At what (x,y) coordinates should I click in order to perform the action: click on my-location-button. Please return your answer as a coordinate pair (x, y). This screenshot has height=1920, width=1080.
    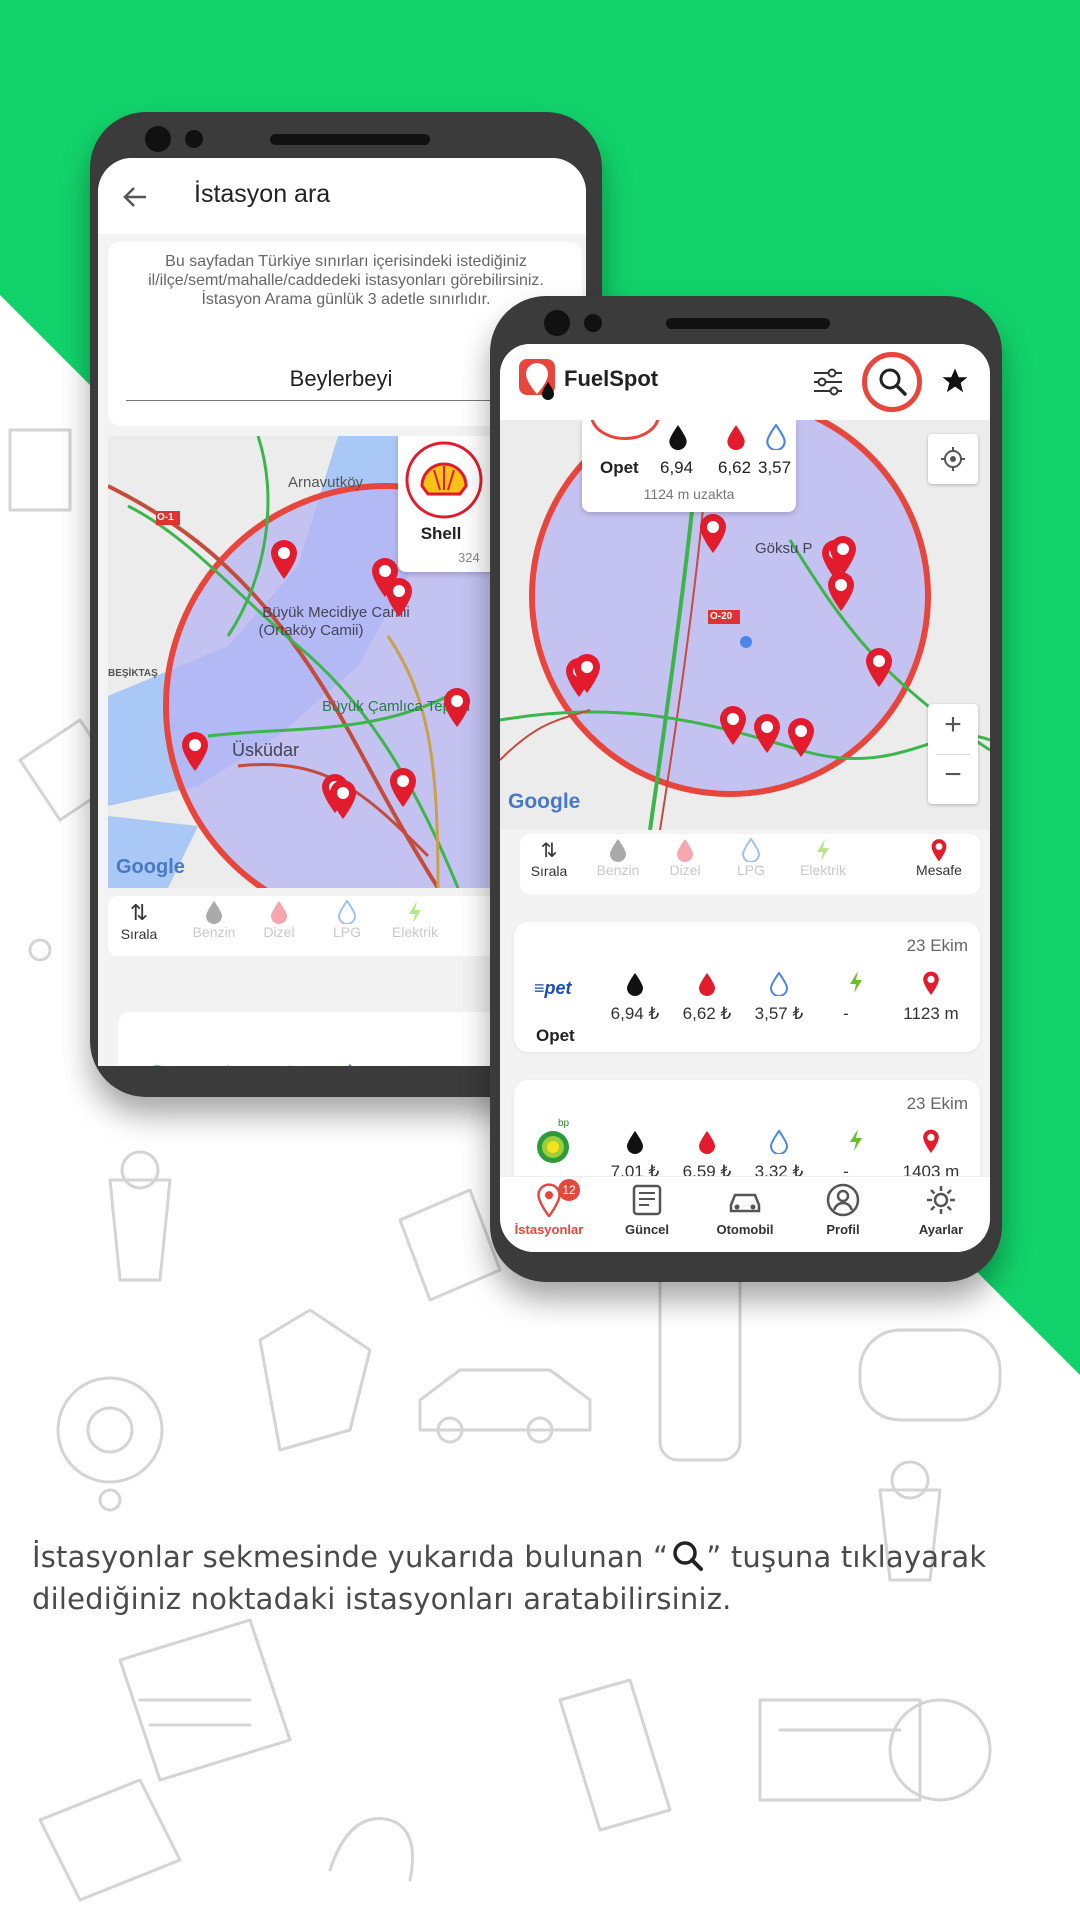
    Looking at the image, I should click on (953, 459).